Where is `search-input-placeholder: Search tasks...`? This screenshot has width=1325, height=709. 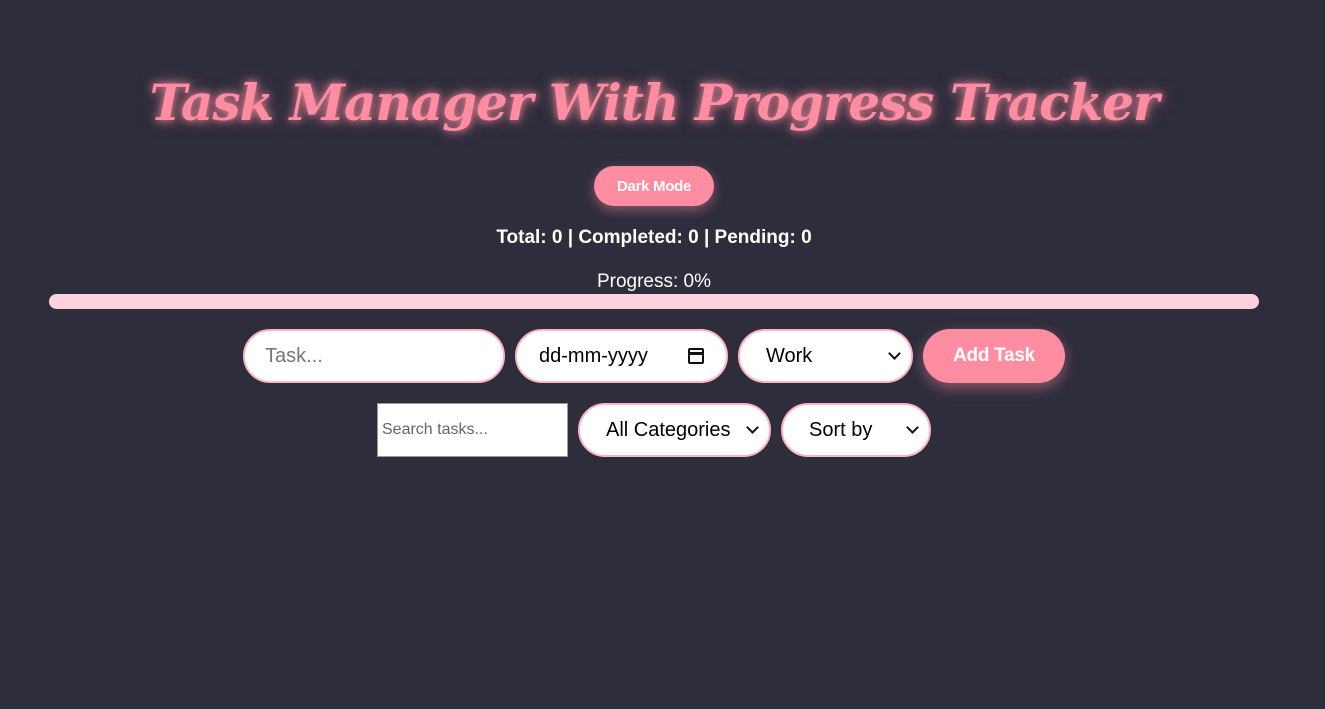 search-input-placeholder: Search tasks... is located at coordinates (435, 429).